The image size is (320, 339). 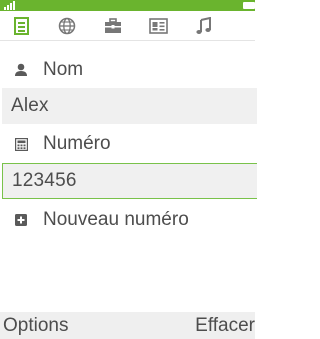 I want to click on contact-card-icon, so click(x=158, y=25).